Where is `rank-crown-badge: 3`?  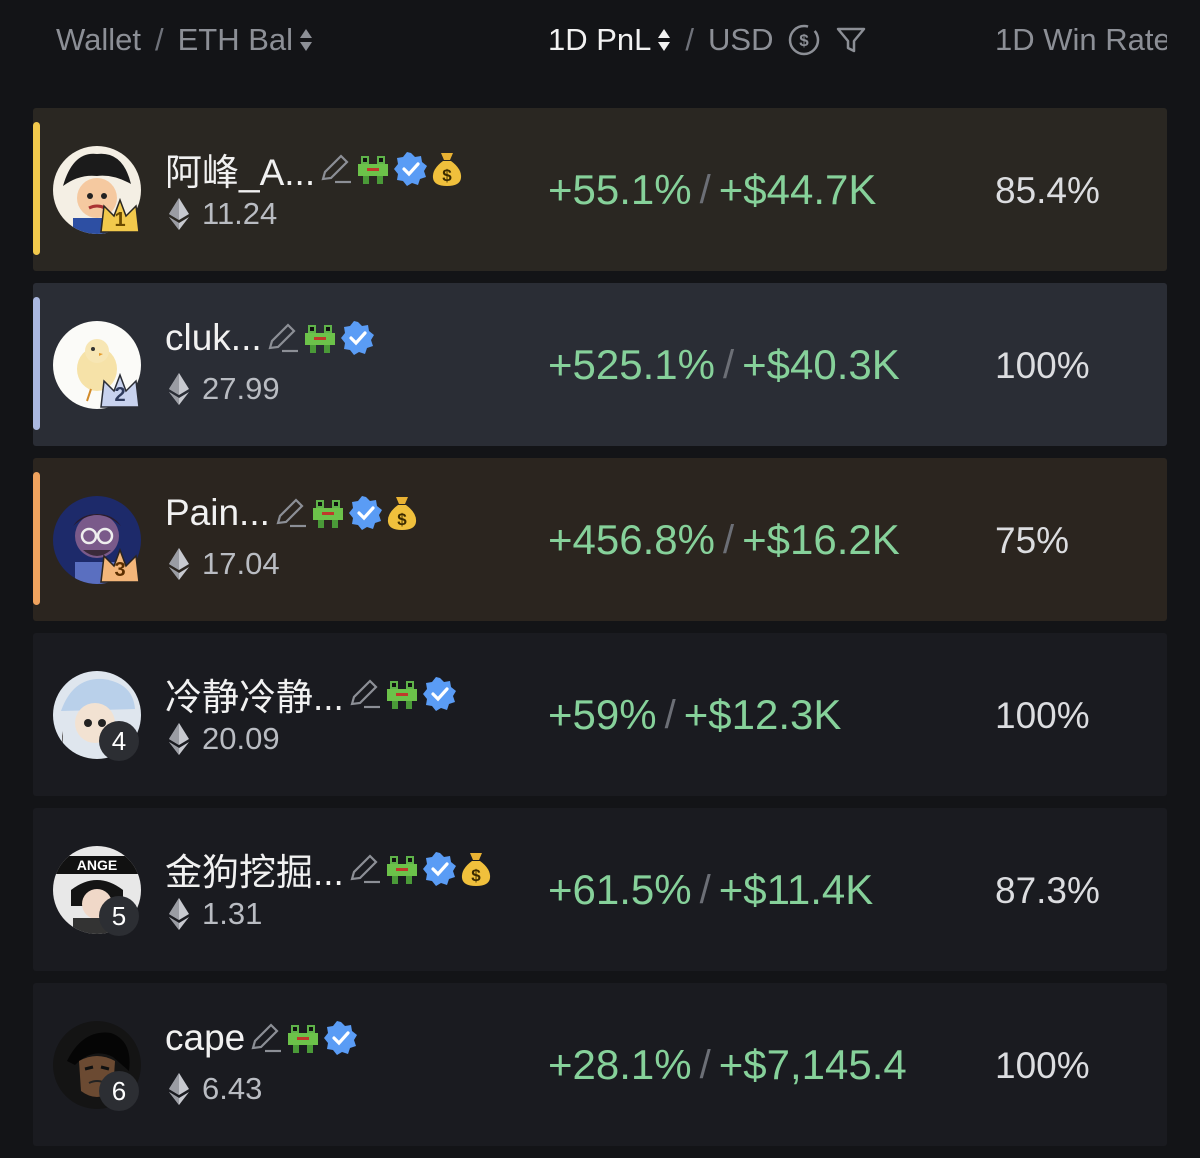
rank-crown-badge: 3 is located at coordinates (120, 565).